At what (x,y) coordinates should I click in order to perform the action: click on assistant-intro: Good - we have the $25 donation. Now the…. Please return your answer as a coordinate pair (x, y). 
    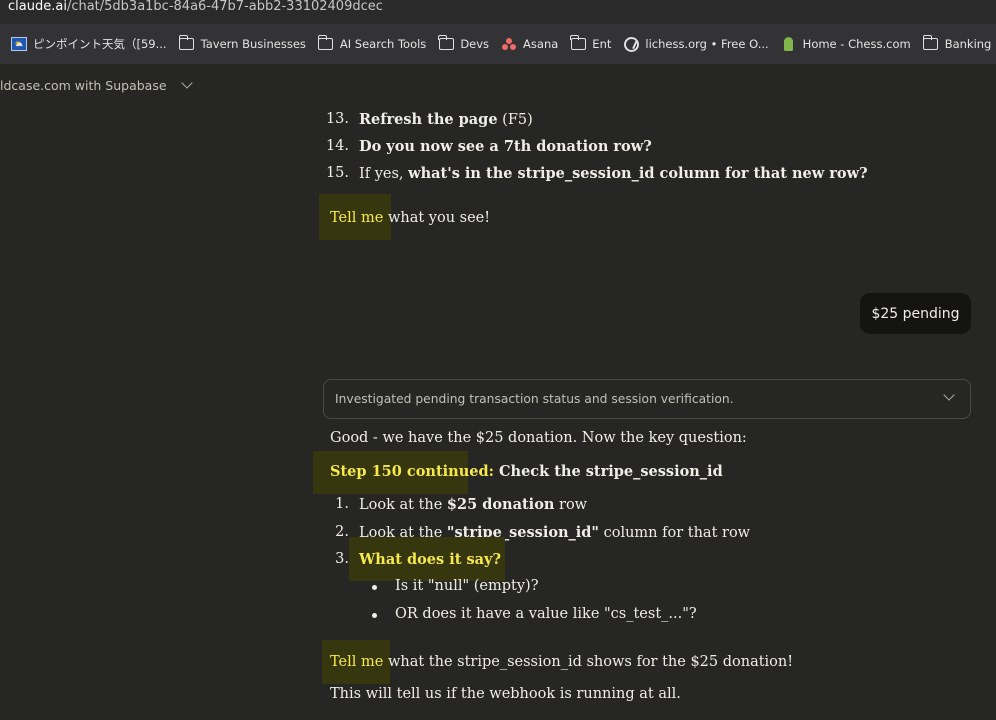
    Looking at the image, I should click on (538, 438).